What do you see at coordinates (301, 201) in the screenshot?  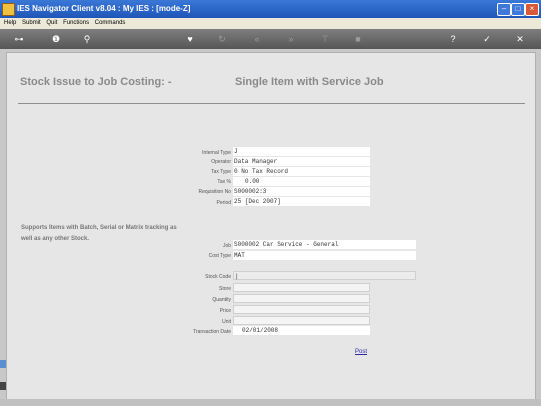 I see `period-value: 25 [Dec 2007]` at bounding box center [301, 201].